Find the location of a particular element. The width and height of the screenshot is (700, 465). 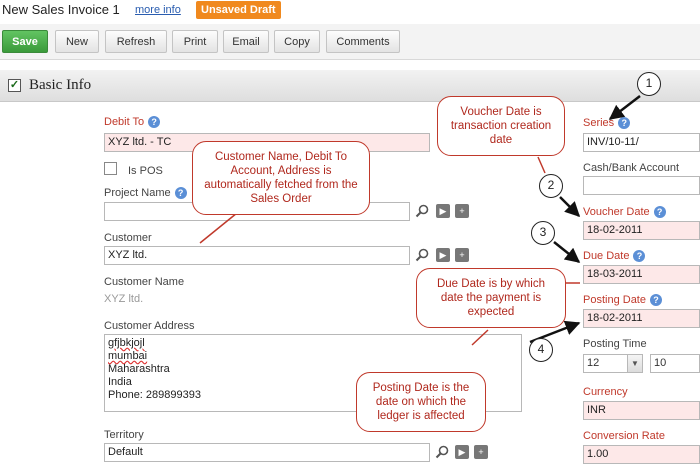

territory-label: Territory is located at coordinates (124, 435).